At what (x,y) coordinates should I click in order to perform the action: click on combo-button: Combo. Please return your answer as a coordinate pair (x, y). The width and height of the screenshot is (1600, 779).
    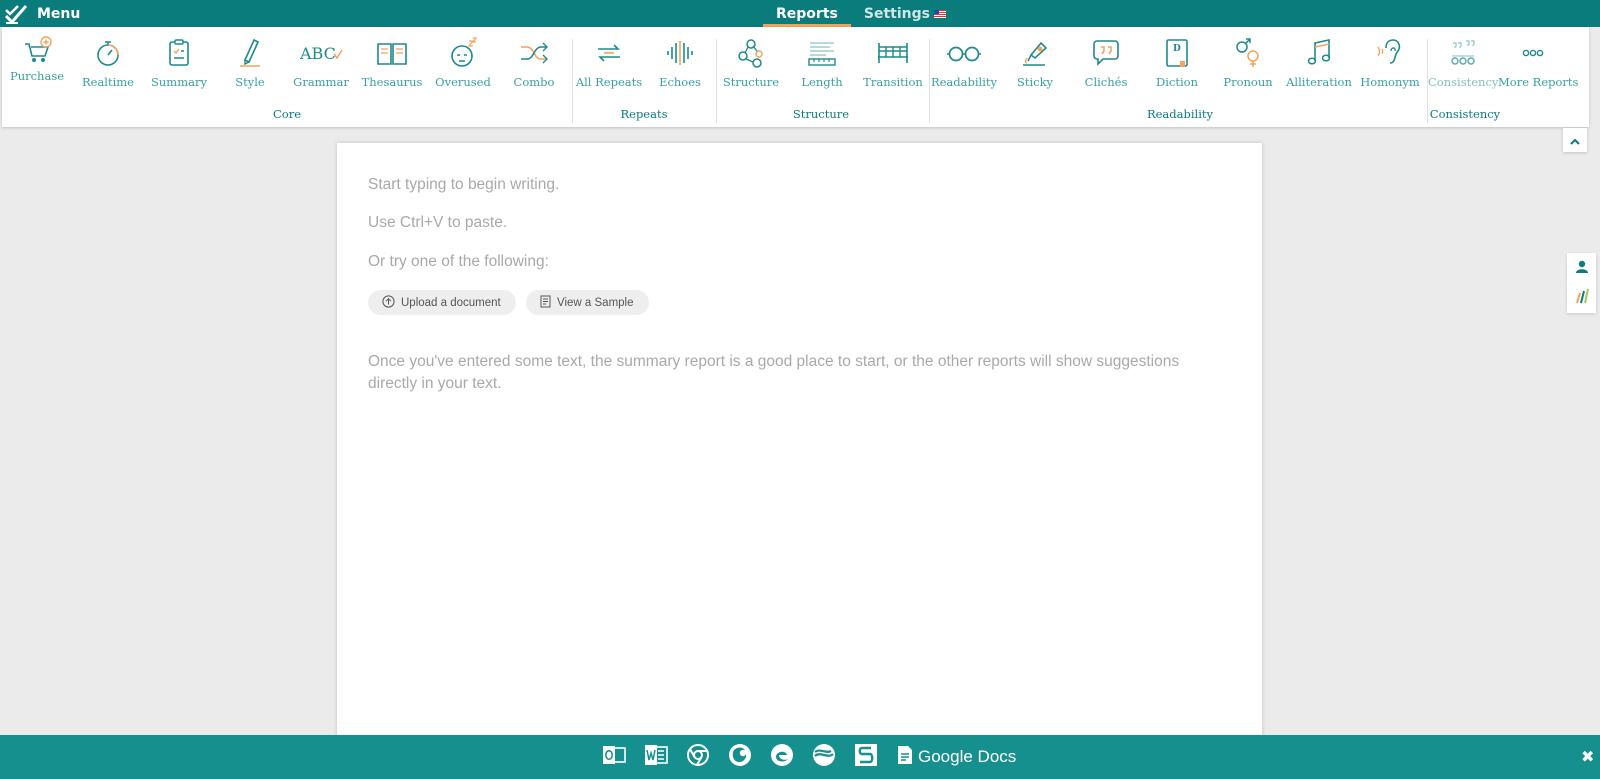
    Looking at the image, I should click on (534, 63).